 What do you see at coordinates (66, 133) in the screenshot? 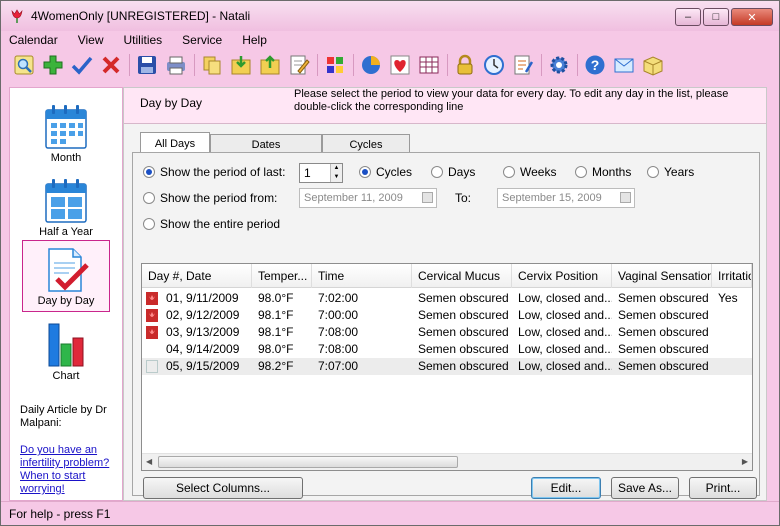
I see `sidebar-item-month: Month` at bounding box center [66, 133].